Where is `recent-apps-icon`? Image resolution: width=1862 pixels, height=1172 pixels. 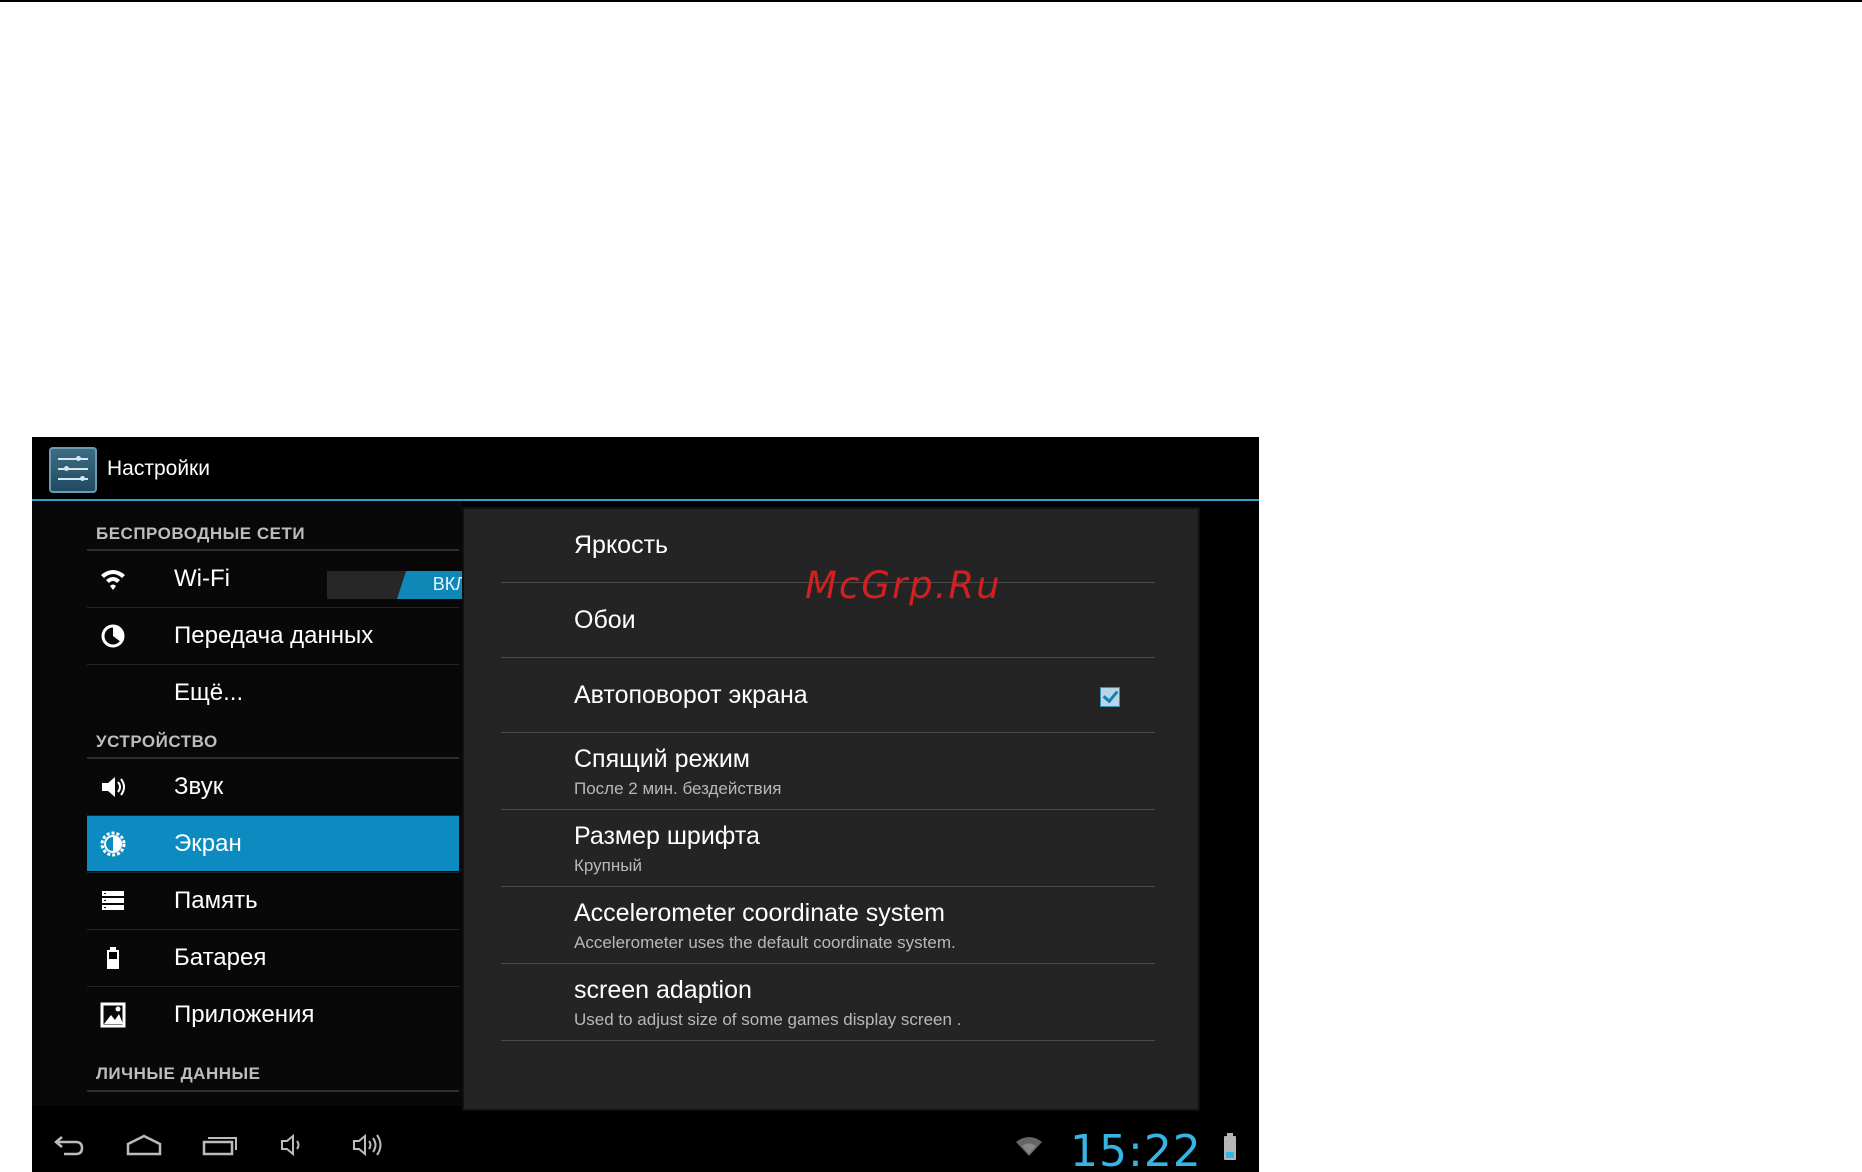 recent-apps-icon is located at coordinates (219, 1146).